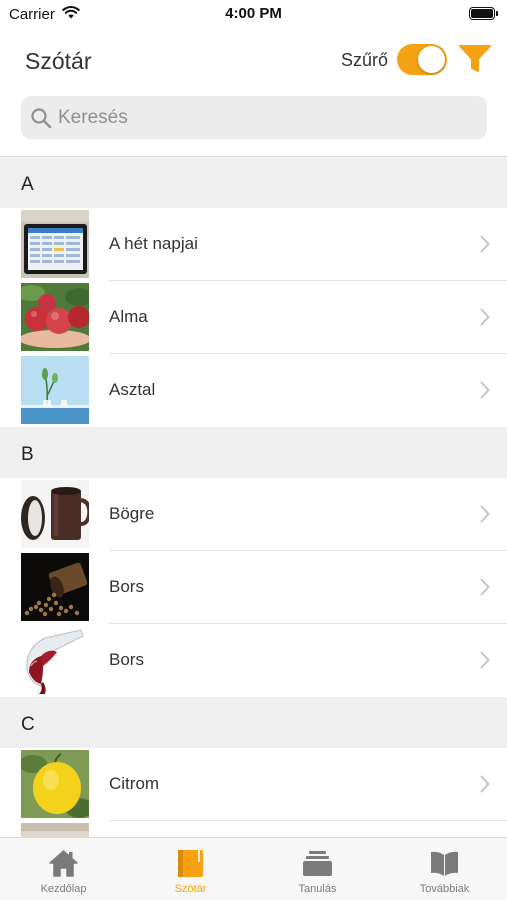 This screenshot has width=507, height=900. What do you see at coordinates (431, 59) in the screenshot?
I see `toggle-knob` at bounding box center [431, 59].